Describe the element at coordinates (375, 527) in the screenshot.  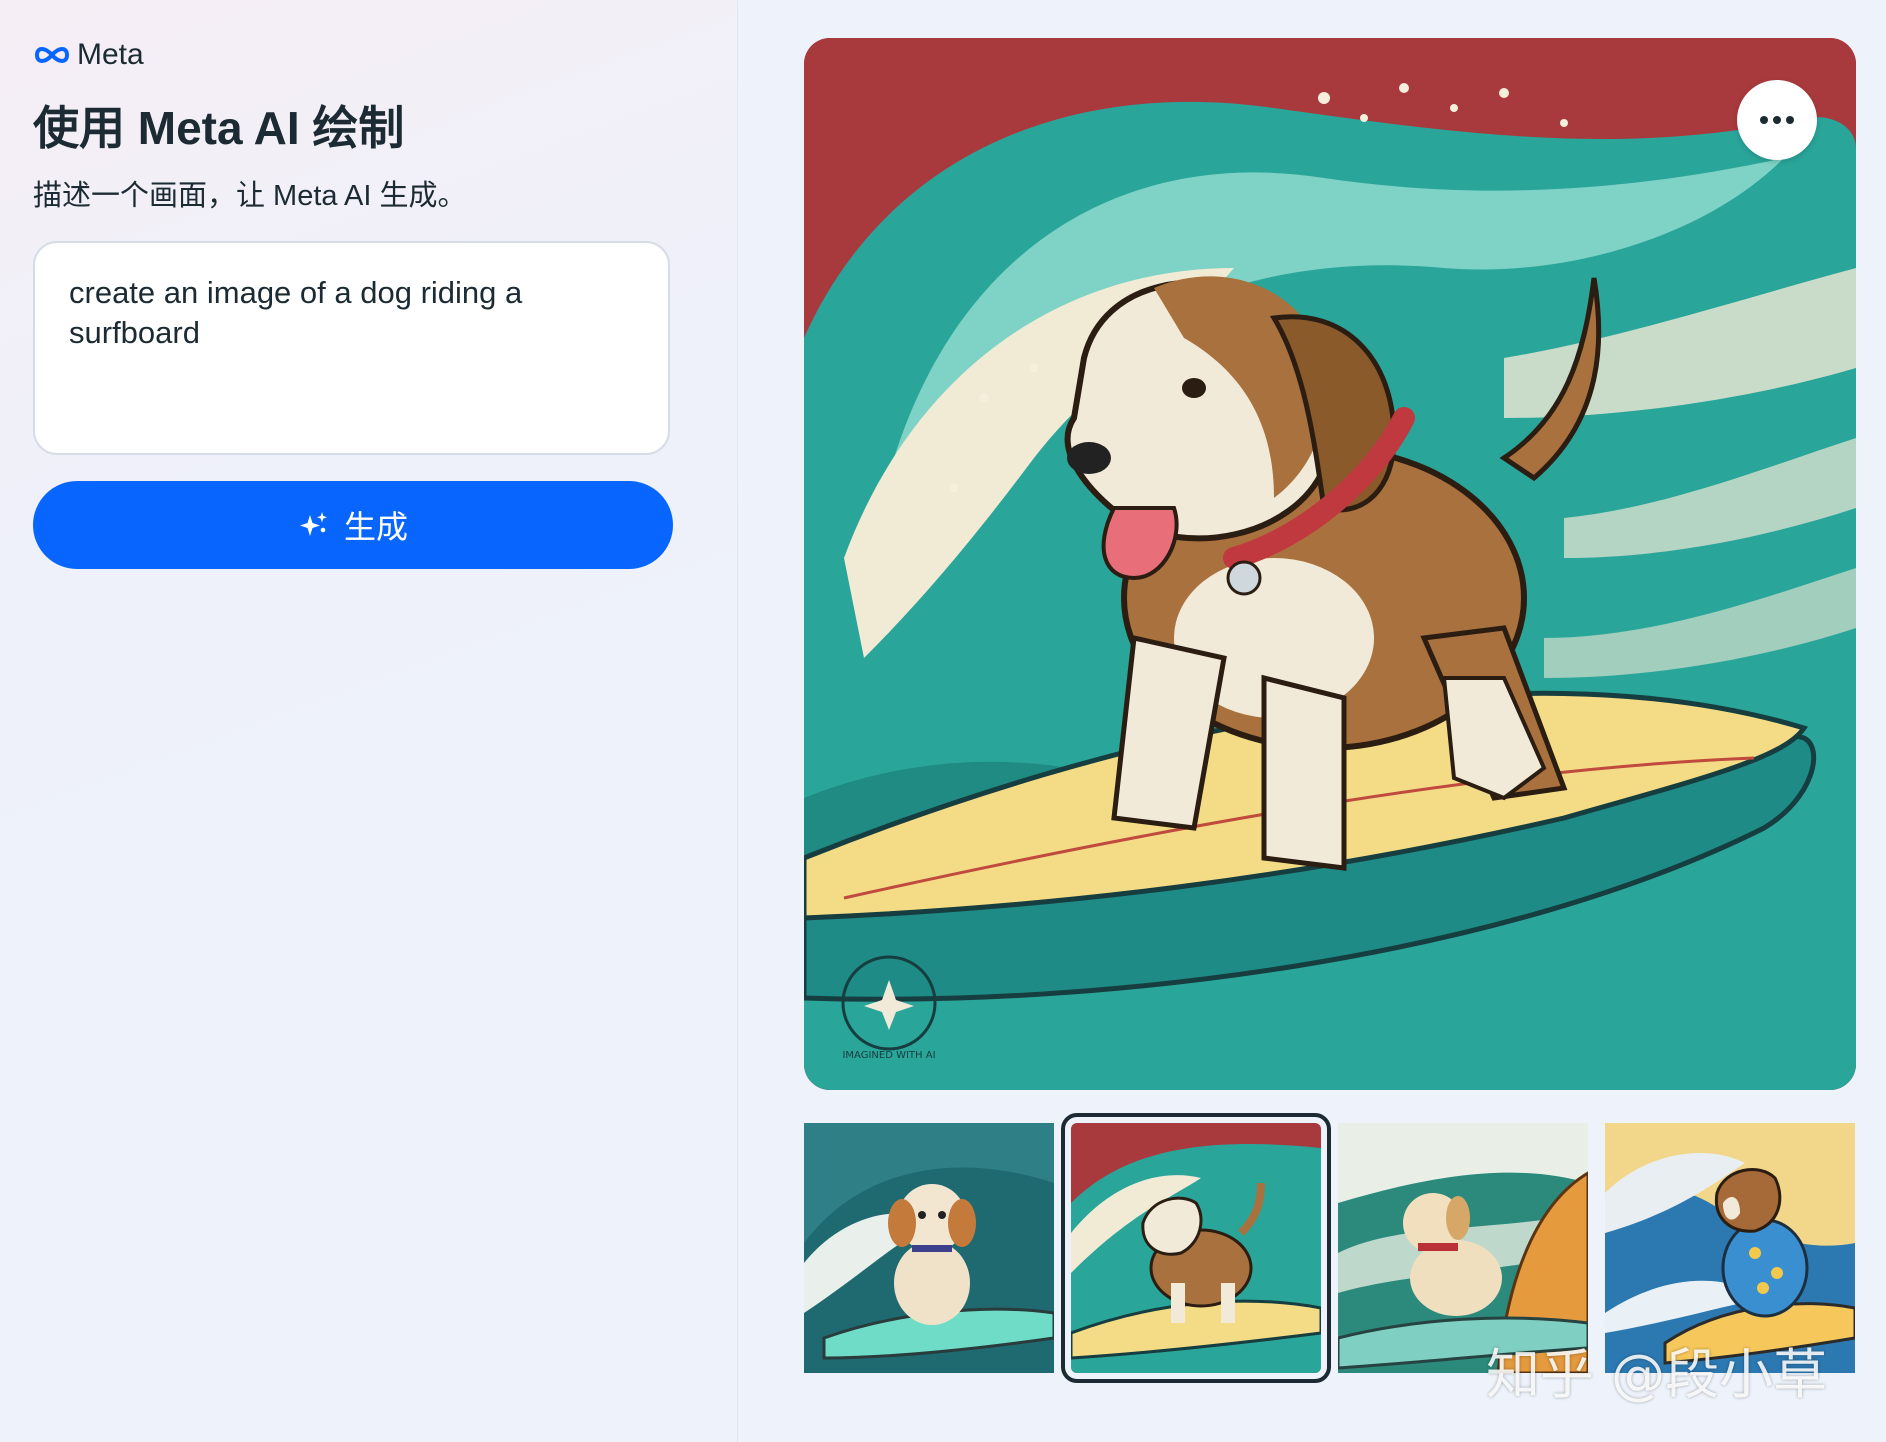
I see `generate-button-label: 生成` at that location.